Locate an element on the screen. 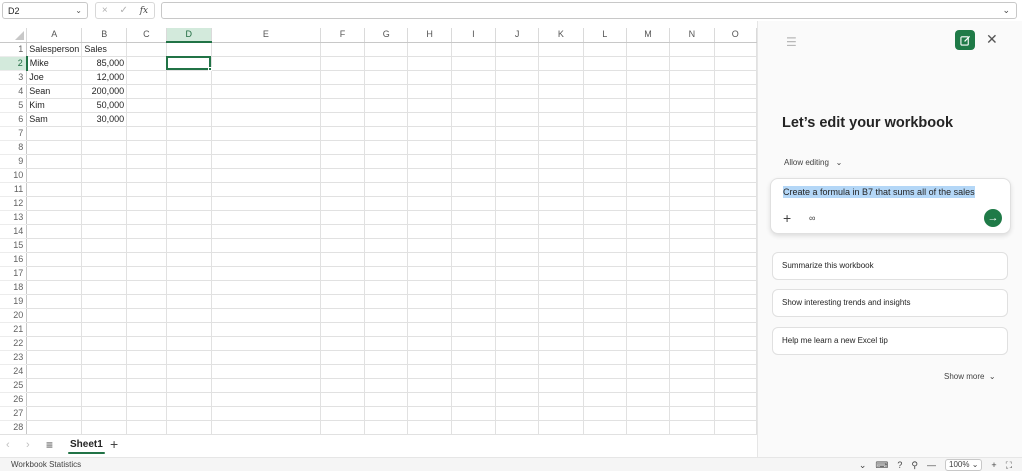 The width and height of the screenshot is (1022, 471). keyboard-icon: ⌨ is located at coordinates (881, 465).